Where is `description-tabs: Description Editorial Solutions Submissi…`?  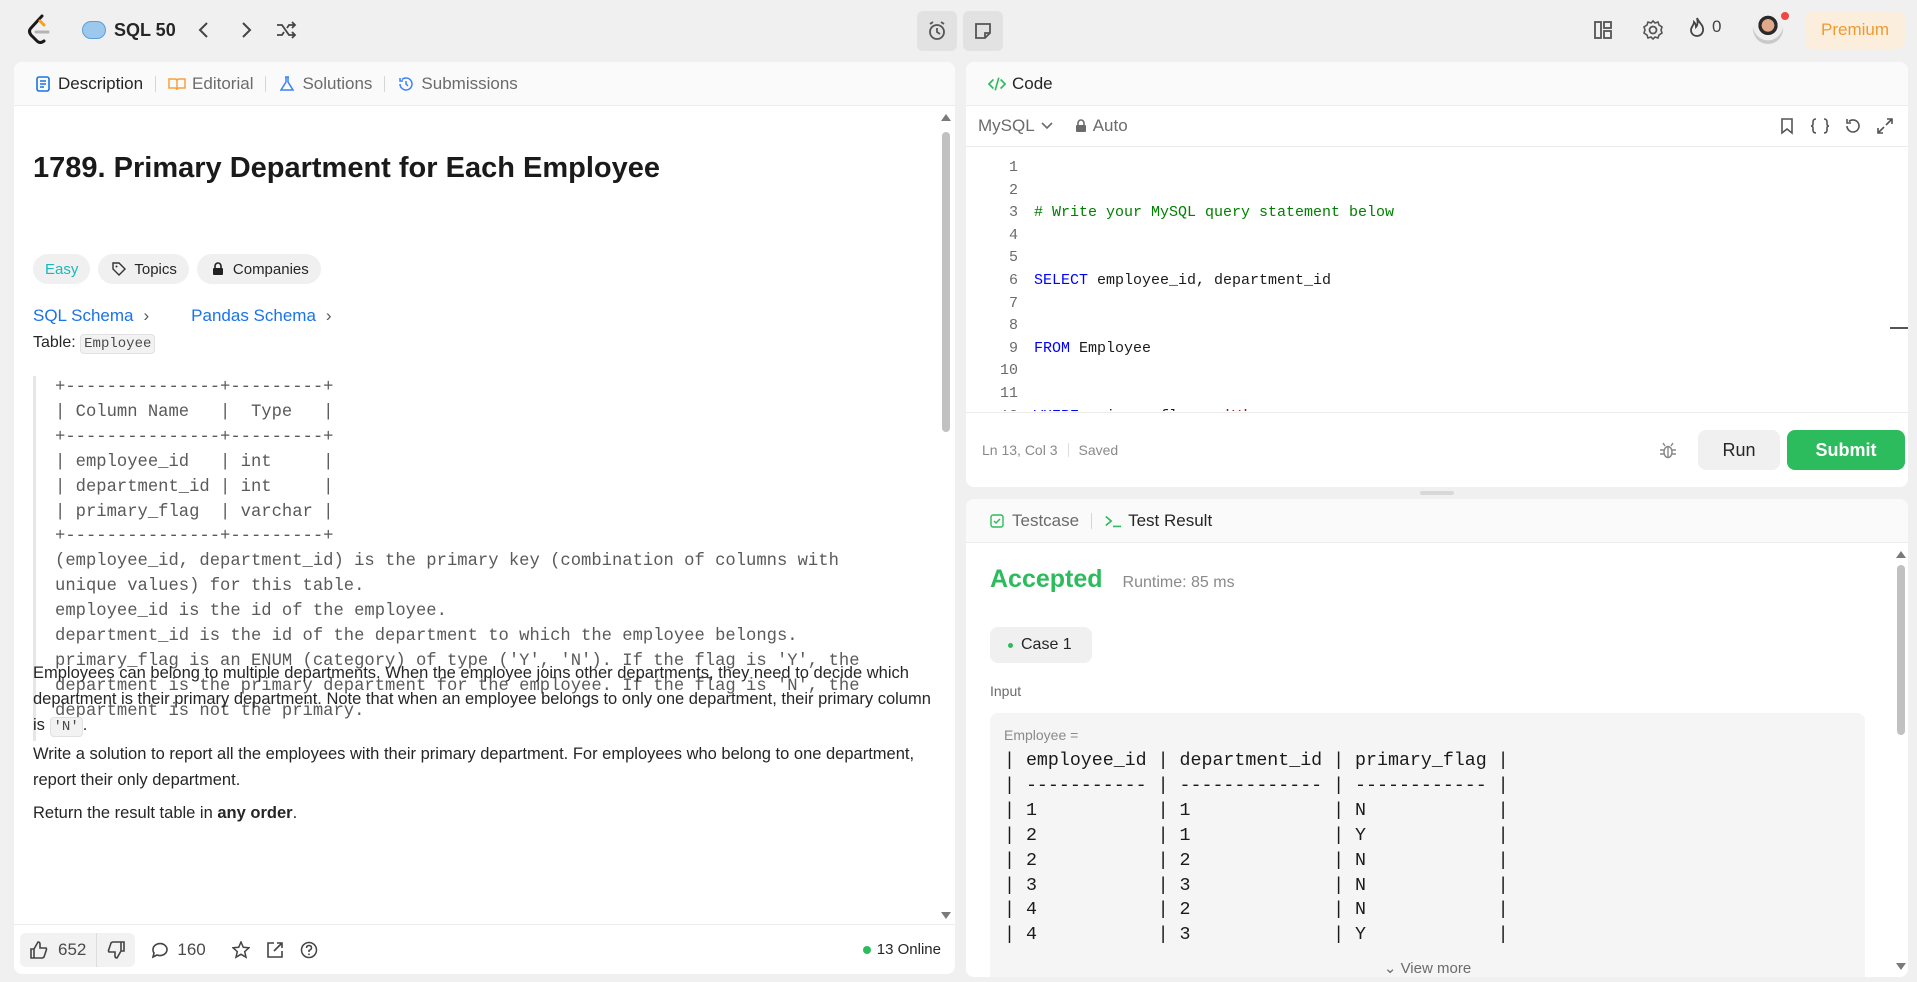 description-tabs: Description Editorial Solutions Submissi… is located at coordinates (484, 84).